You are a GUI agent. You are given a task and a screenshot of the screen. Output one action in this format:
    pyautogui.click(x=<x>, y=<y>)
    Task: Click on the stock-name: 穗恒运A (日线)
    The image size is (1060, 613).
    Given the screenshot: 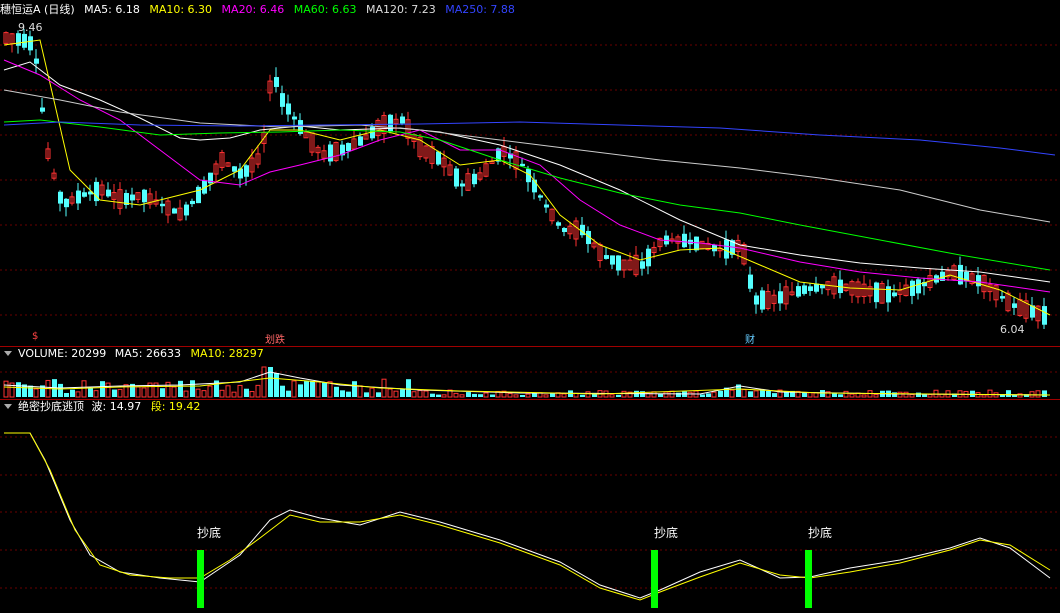 What is the action you would take?
    pyautogui.click(x=37, y=9)
    